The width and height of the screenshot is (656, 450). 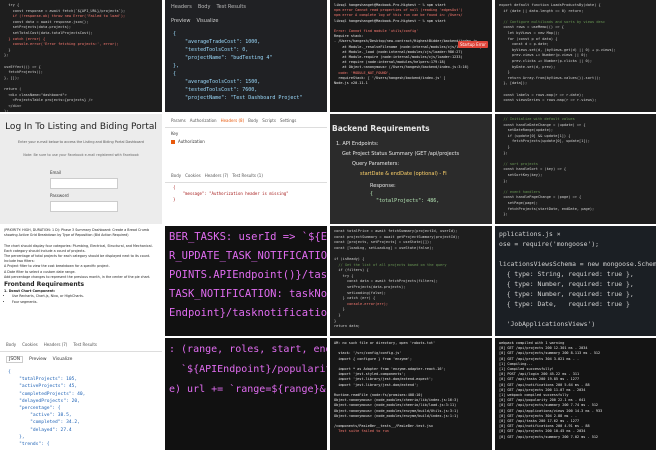 I want to click on api-endpoints-label: 1. API Endpoints:, so click(x=357, y=144).